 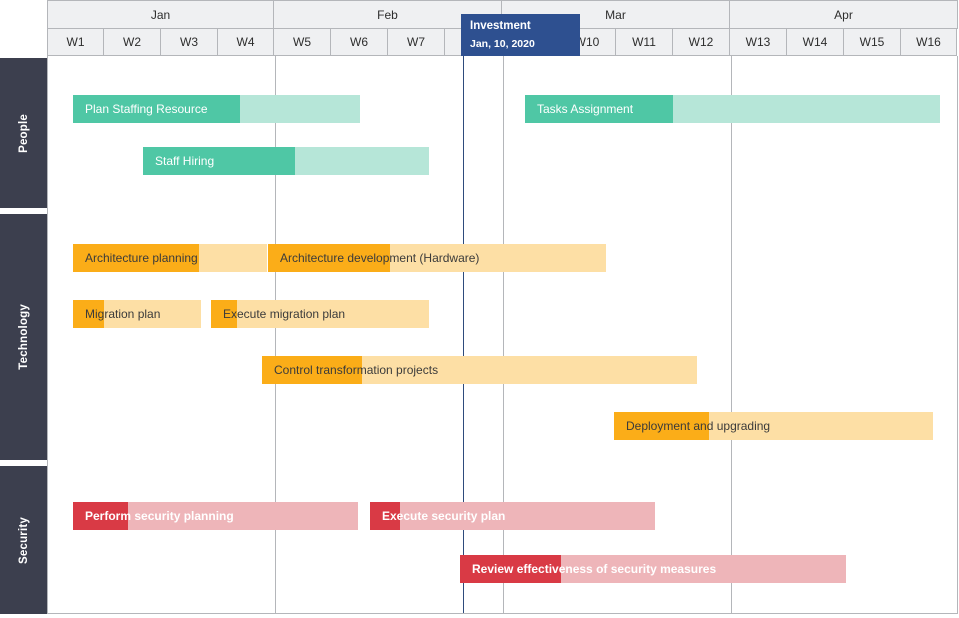 What do you see at coordinates (123, 314) in the screenshot?
I see `task-label: Migration plan` at bounding box center [123, 314].